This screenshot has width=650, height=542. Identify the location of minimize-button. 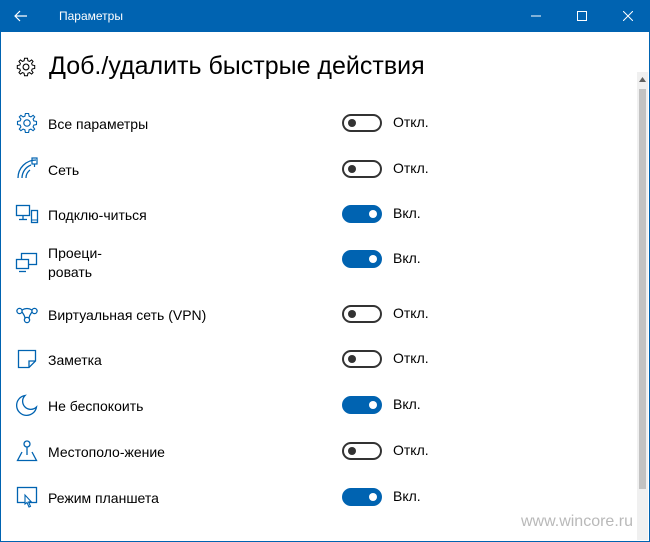
(536, 16).